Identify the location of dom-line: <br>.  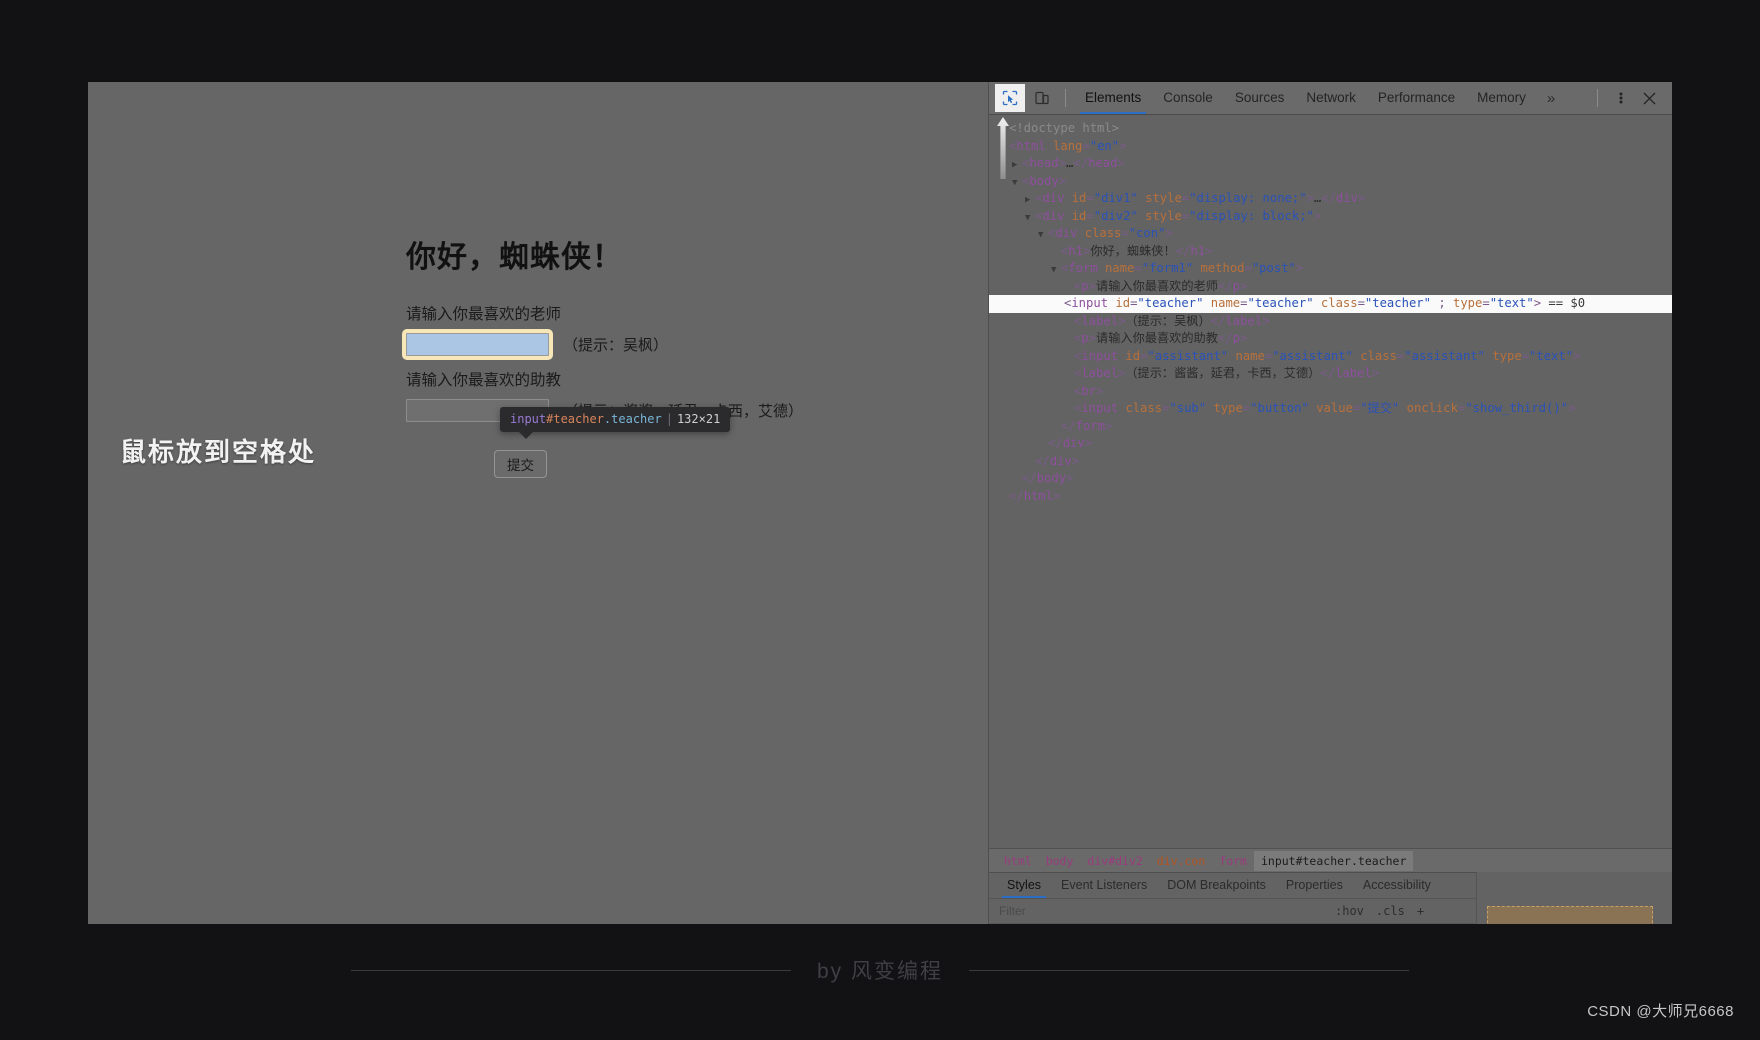
(1330, 392).